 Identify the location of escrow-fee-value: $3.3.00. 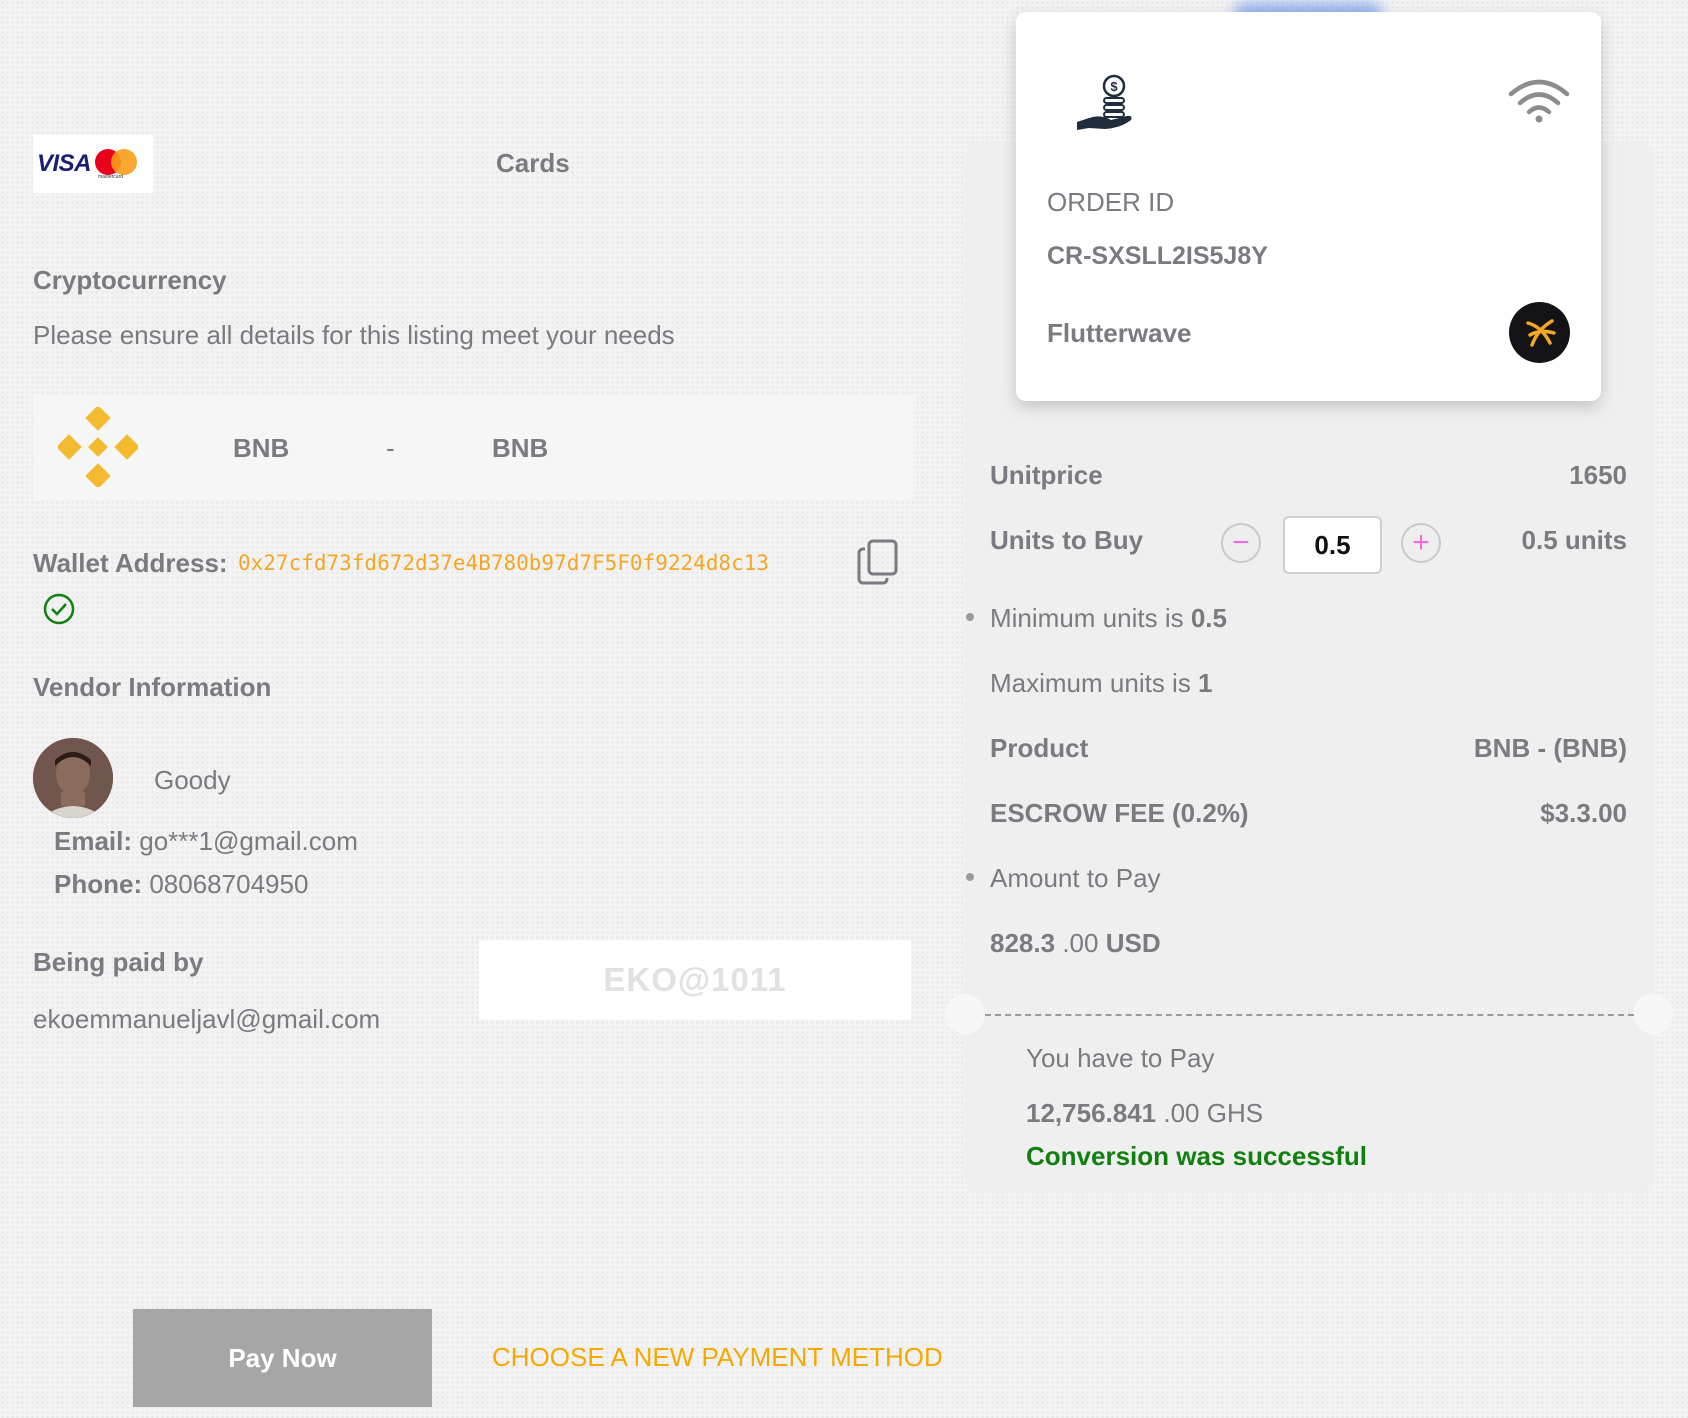
(1583, 813).